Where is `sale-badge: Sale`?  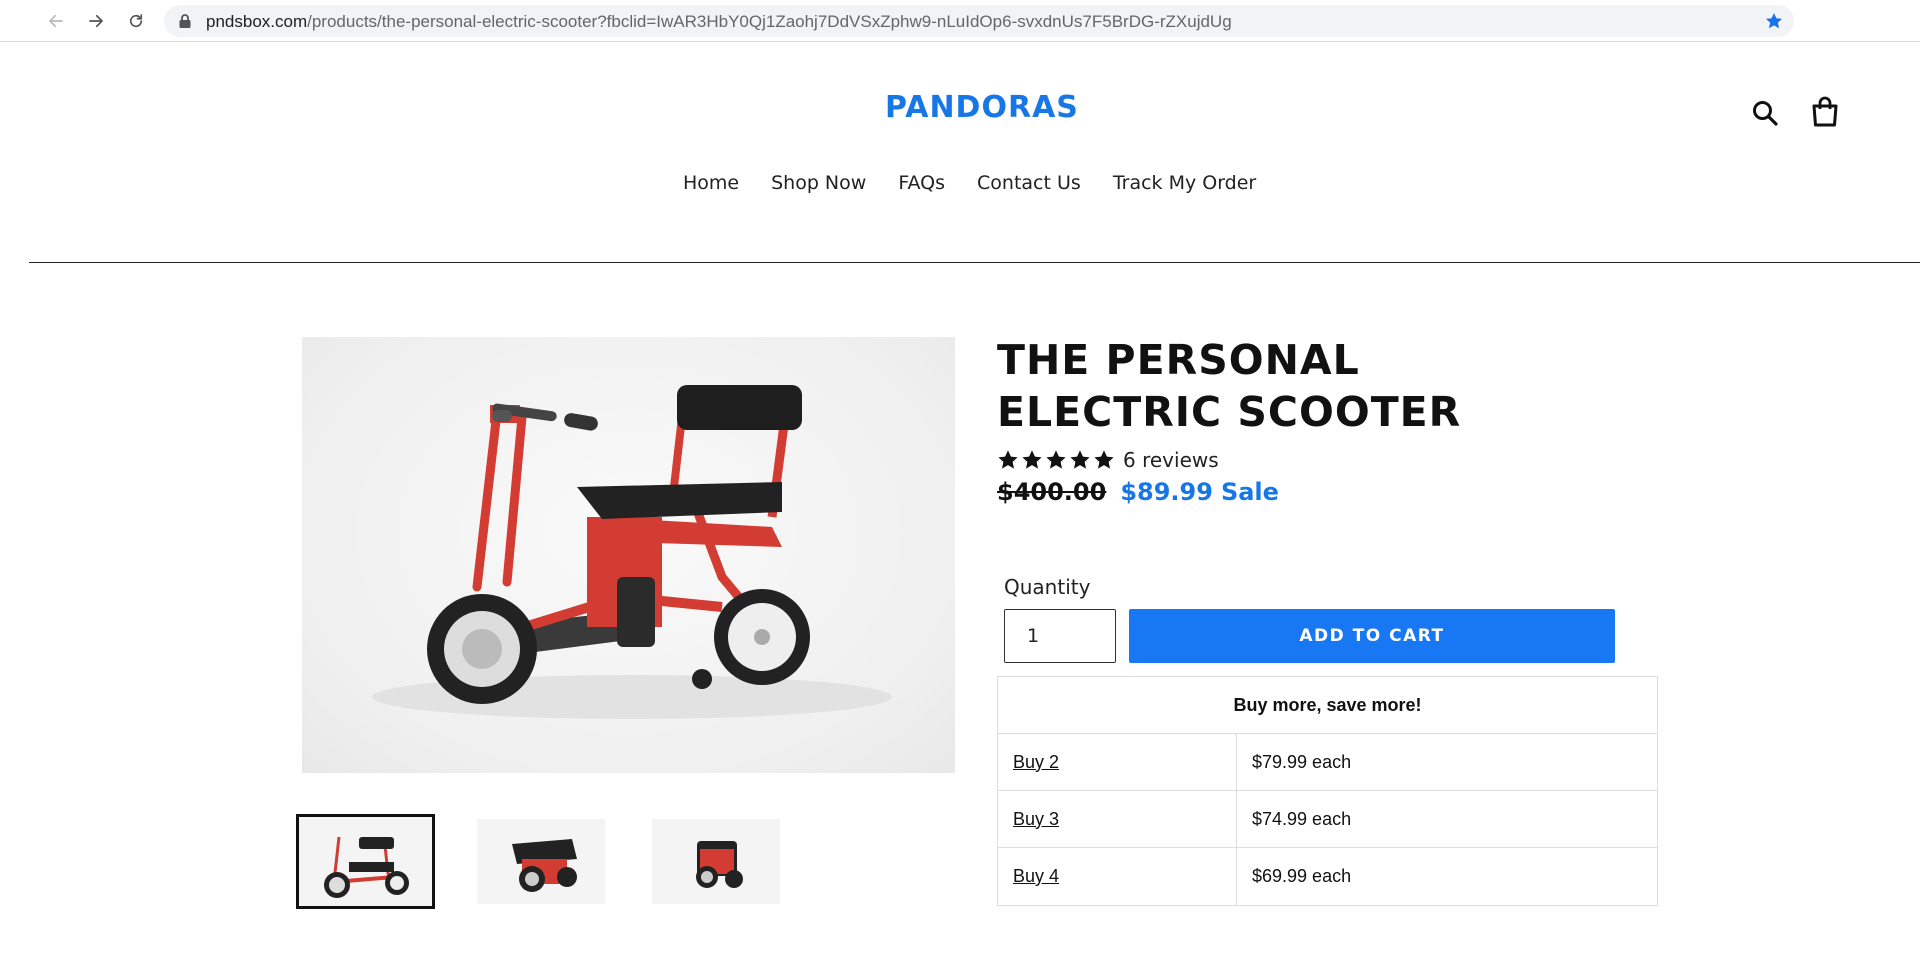 sale-badge: Sale is located at coordinates (1249, 492).